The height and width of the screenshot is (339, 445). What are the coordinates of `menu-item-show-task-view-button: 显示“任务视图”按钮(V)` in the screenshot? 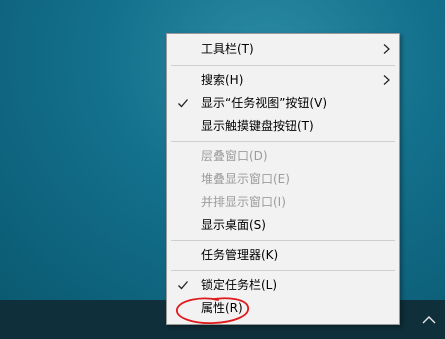 It's located at (283, 103).